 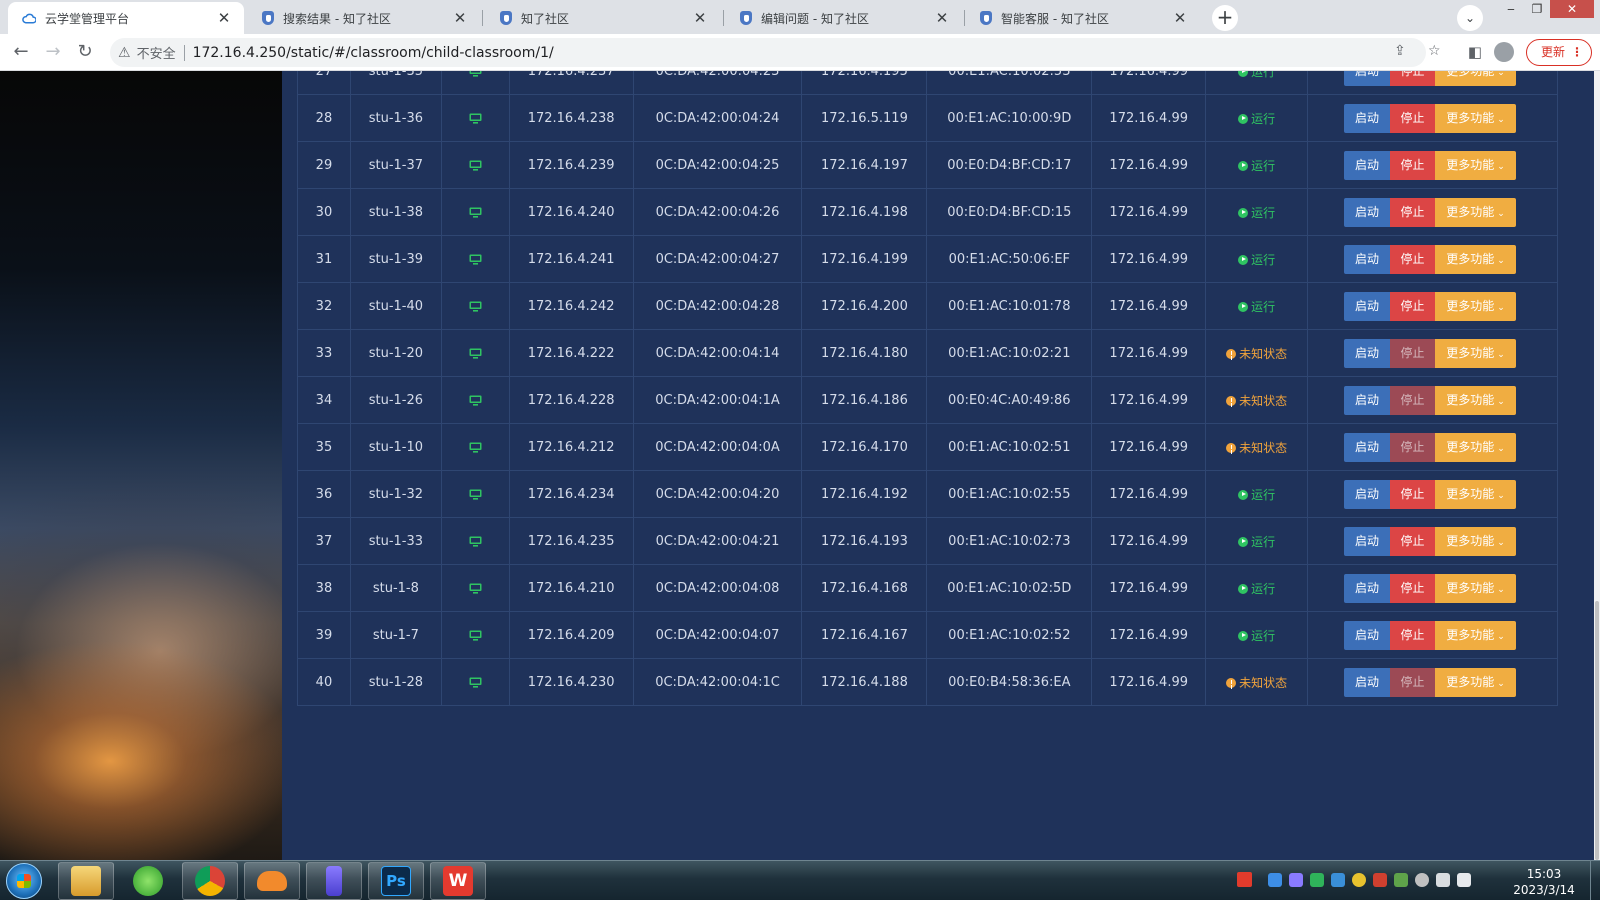 I want to click on network-app-icon, so click(x=1338, y=880).